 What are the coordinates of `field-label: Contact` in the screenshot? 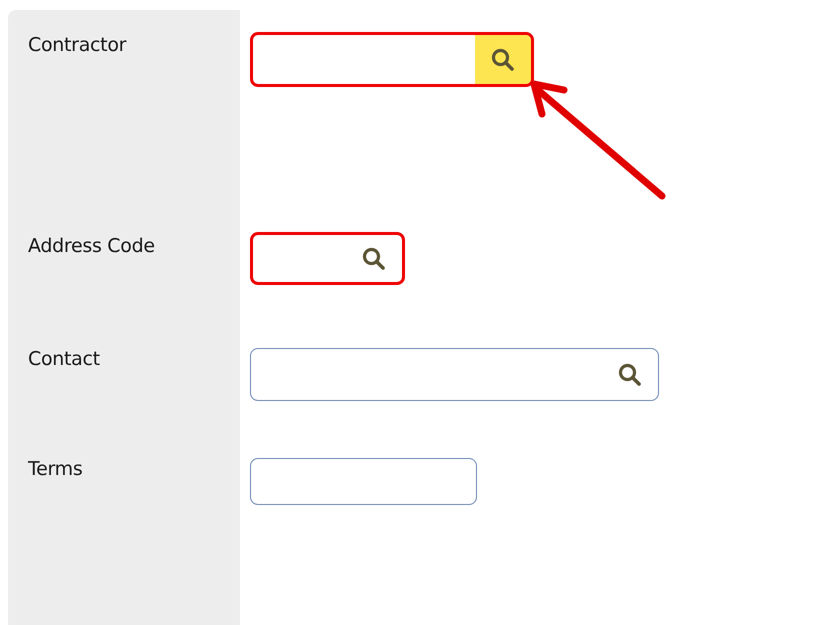 It's located at (64, 359).